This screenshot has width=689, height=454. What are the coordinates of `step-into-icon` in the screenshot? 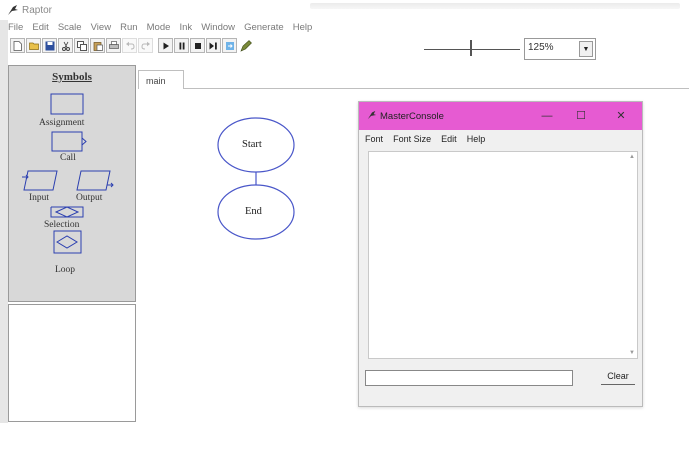 It's located at (229, 45).